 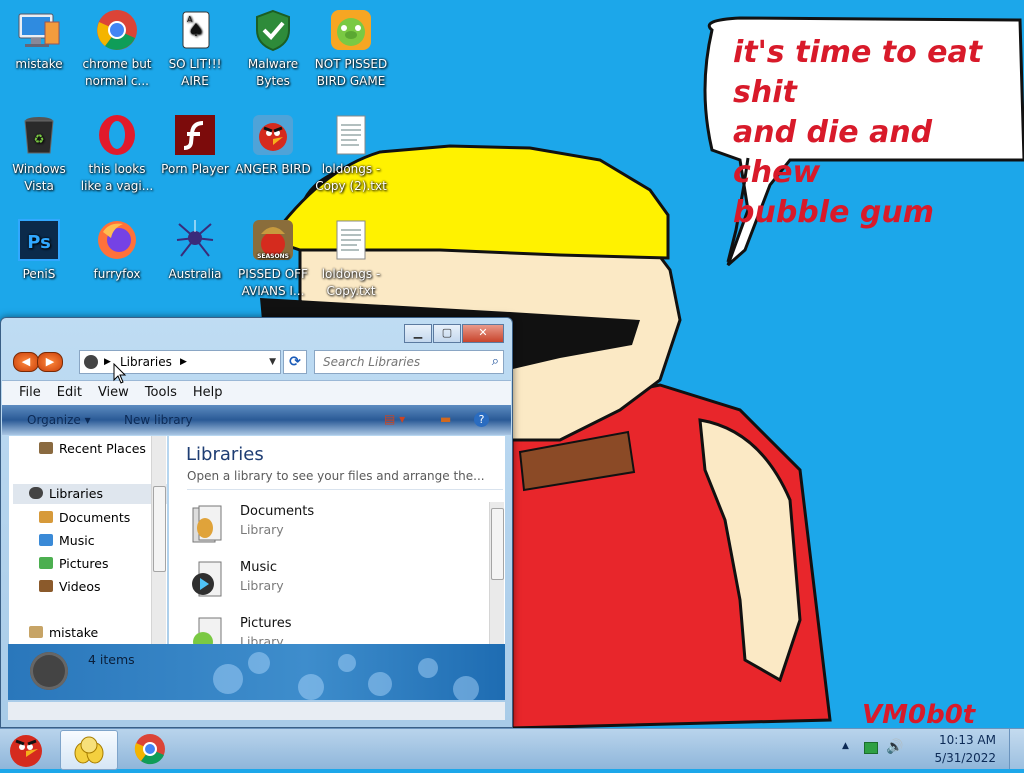 I want to click on nav-pictures: Pictures, so click(x=74, y=563).